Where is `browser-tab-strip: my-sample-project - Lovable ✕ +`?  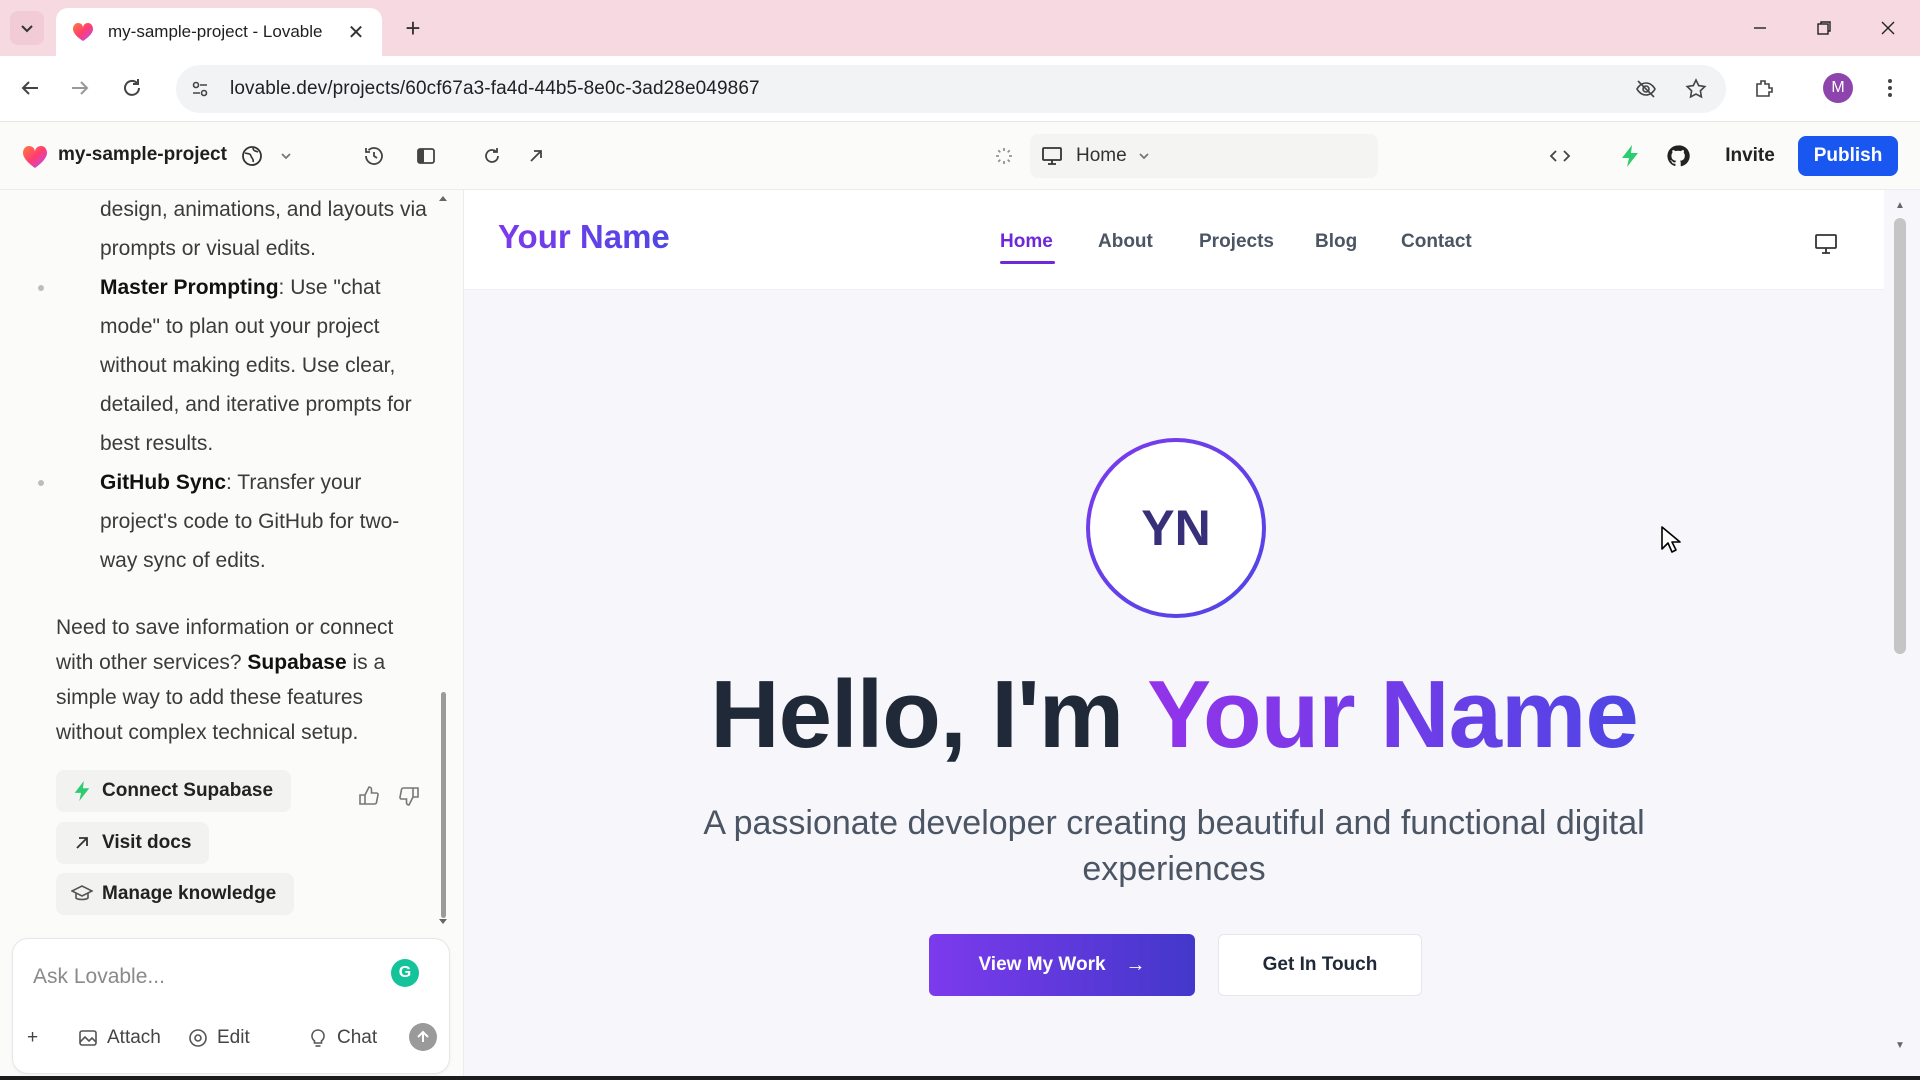
browser-tab-strip: my-sample-project - Lovable ✕ + is located at coordinates (960, 28).